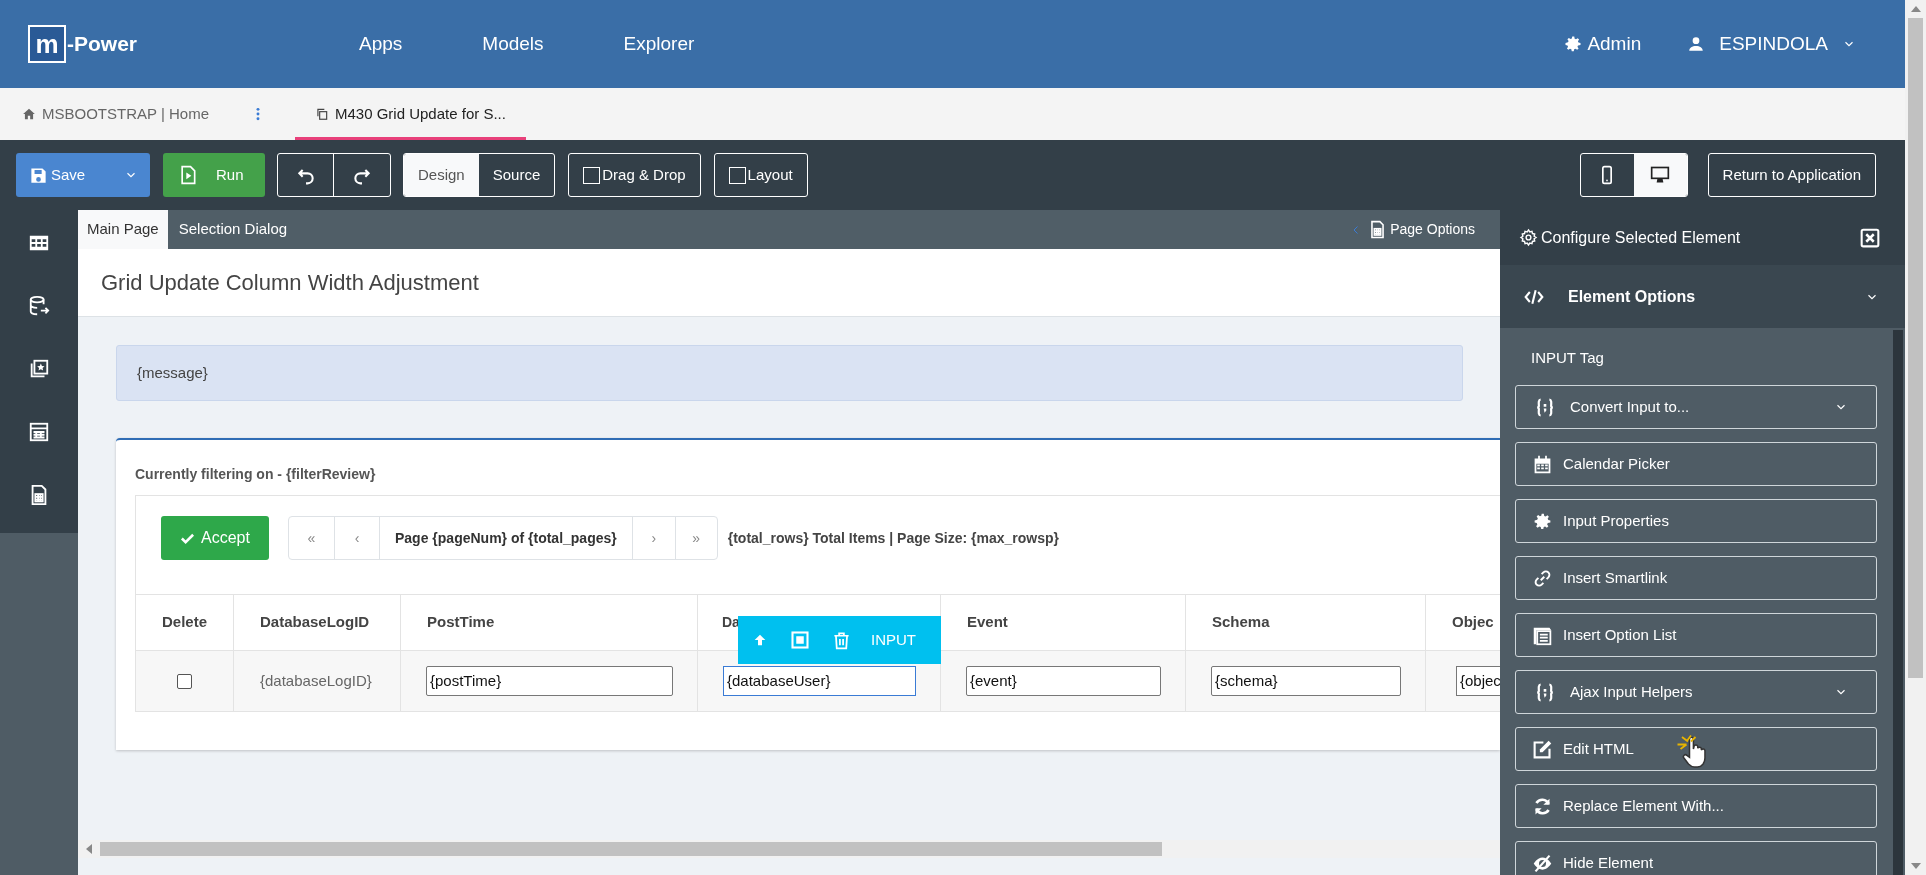  Describe the element at coordinates (290, 283) in the screenshot. I see `page-title: Grid Update Column Width Adjustment` at that location.